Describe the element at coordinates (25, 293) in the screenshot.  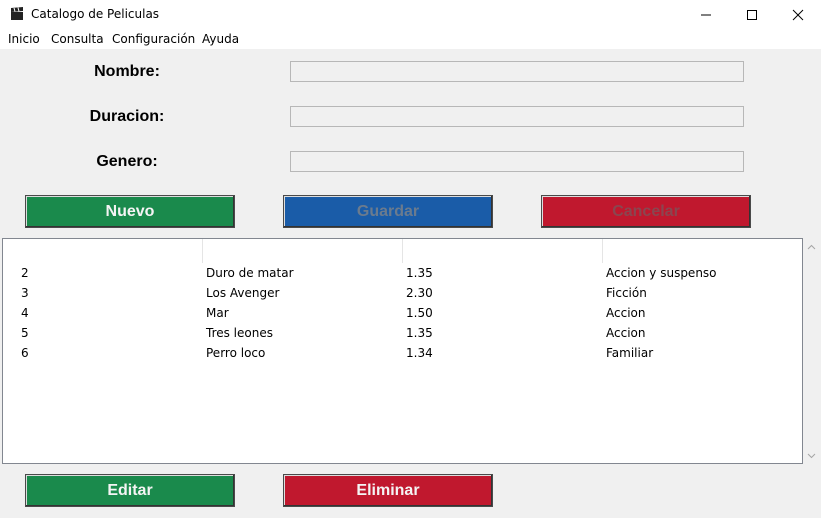
I see `cell-id: 3` at that location.